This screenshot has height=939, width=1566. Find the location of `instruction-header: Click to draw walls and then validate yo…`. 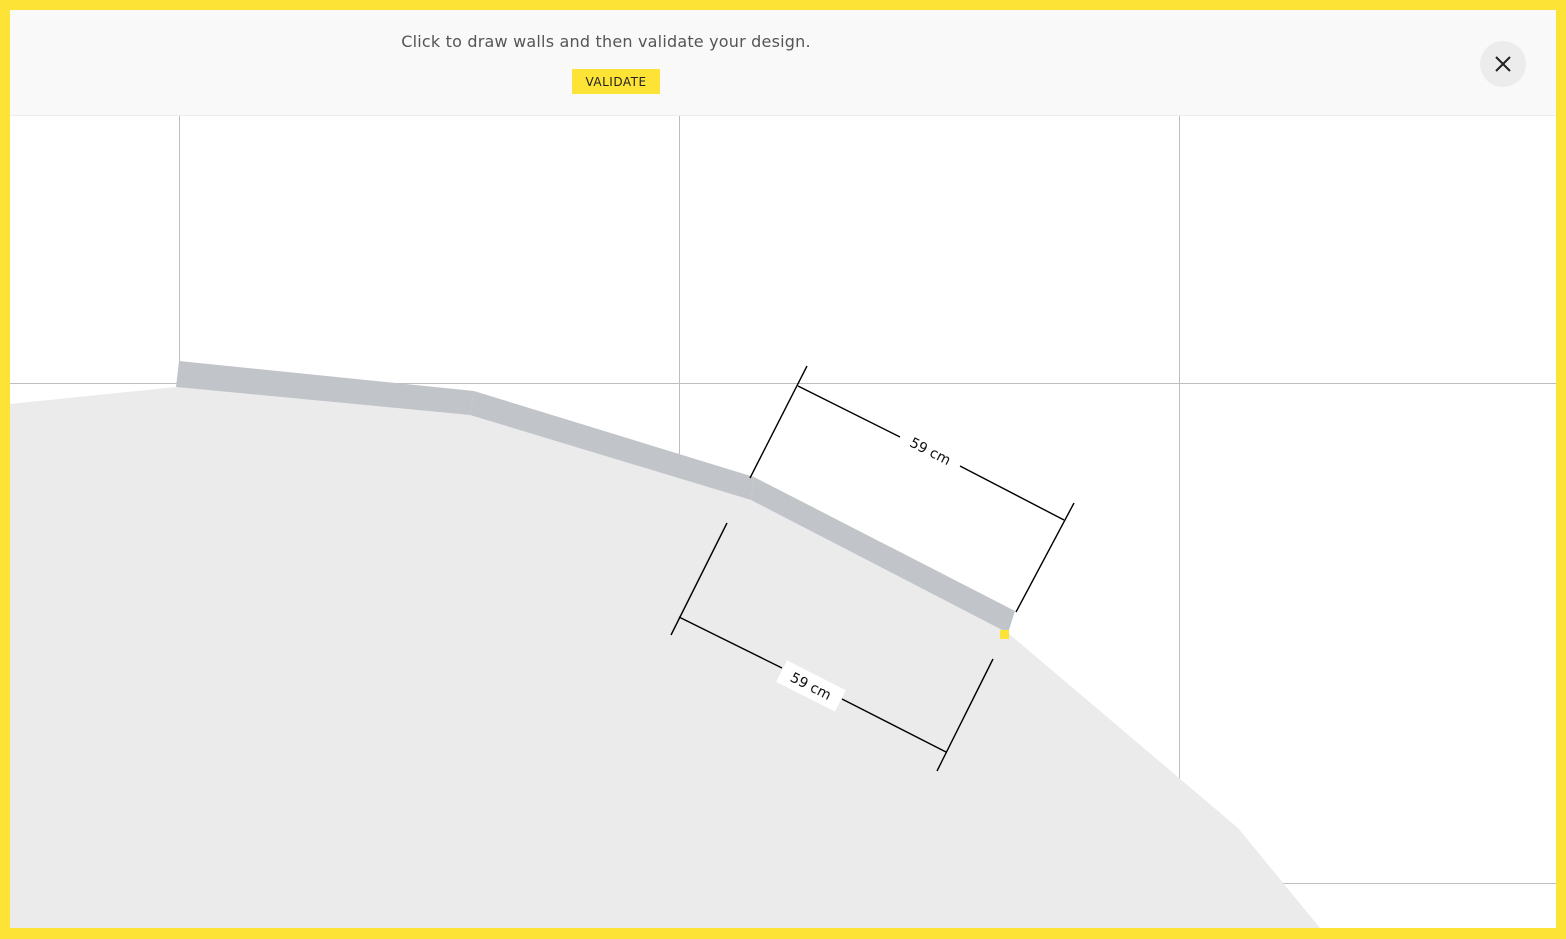

instruction-header: Click to draw walls and then validate yo… is located at coordinates (783, 63).